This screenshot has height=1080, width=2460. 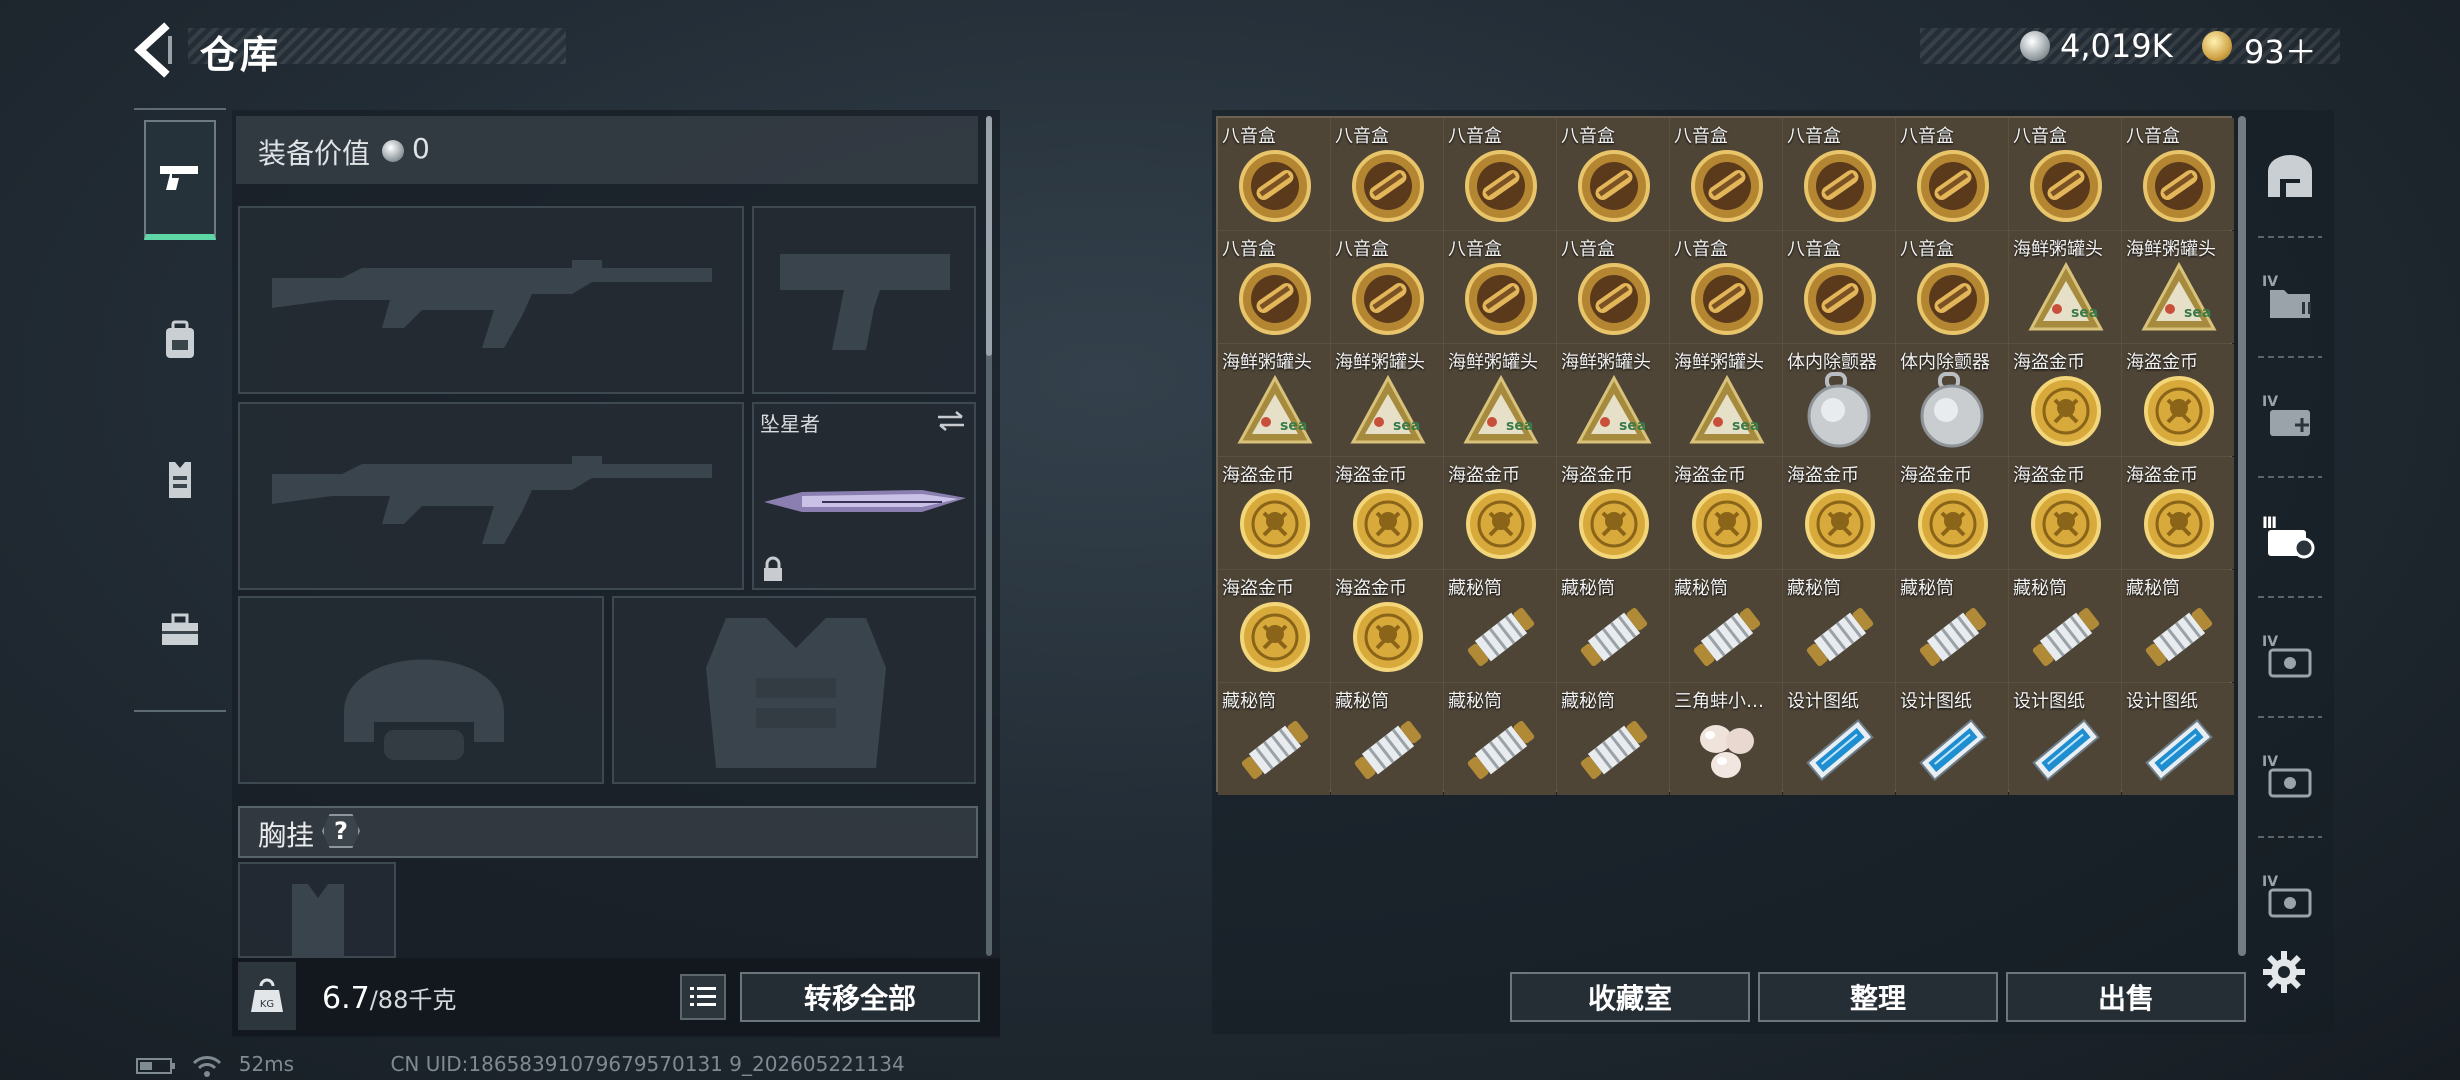 What do you see at coordinates (2242, 536) in the screenshot?
I see `inventory-scrollbar` at bounding box center [2242, 536].